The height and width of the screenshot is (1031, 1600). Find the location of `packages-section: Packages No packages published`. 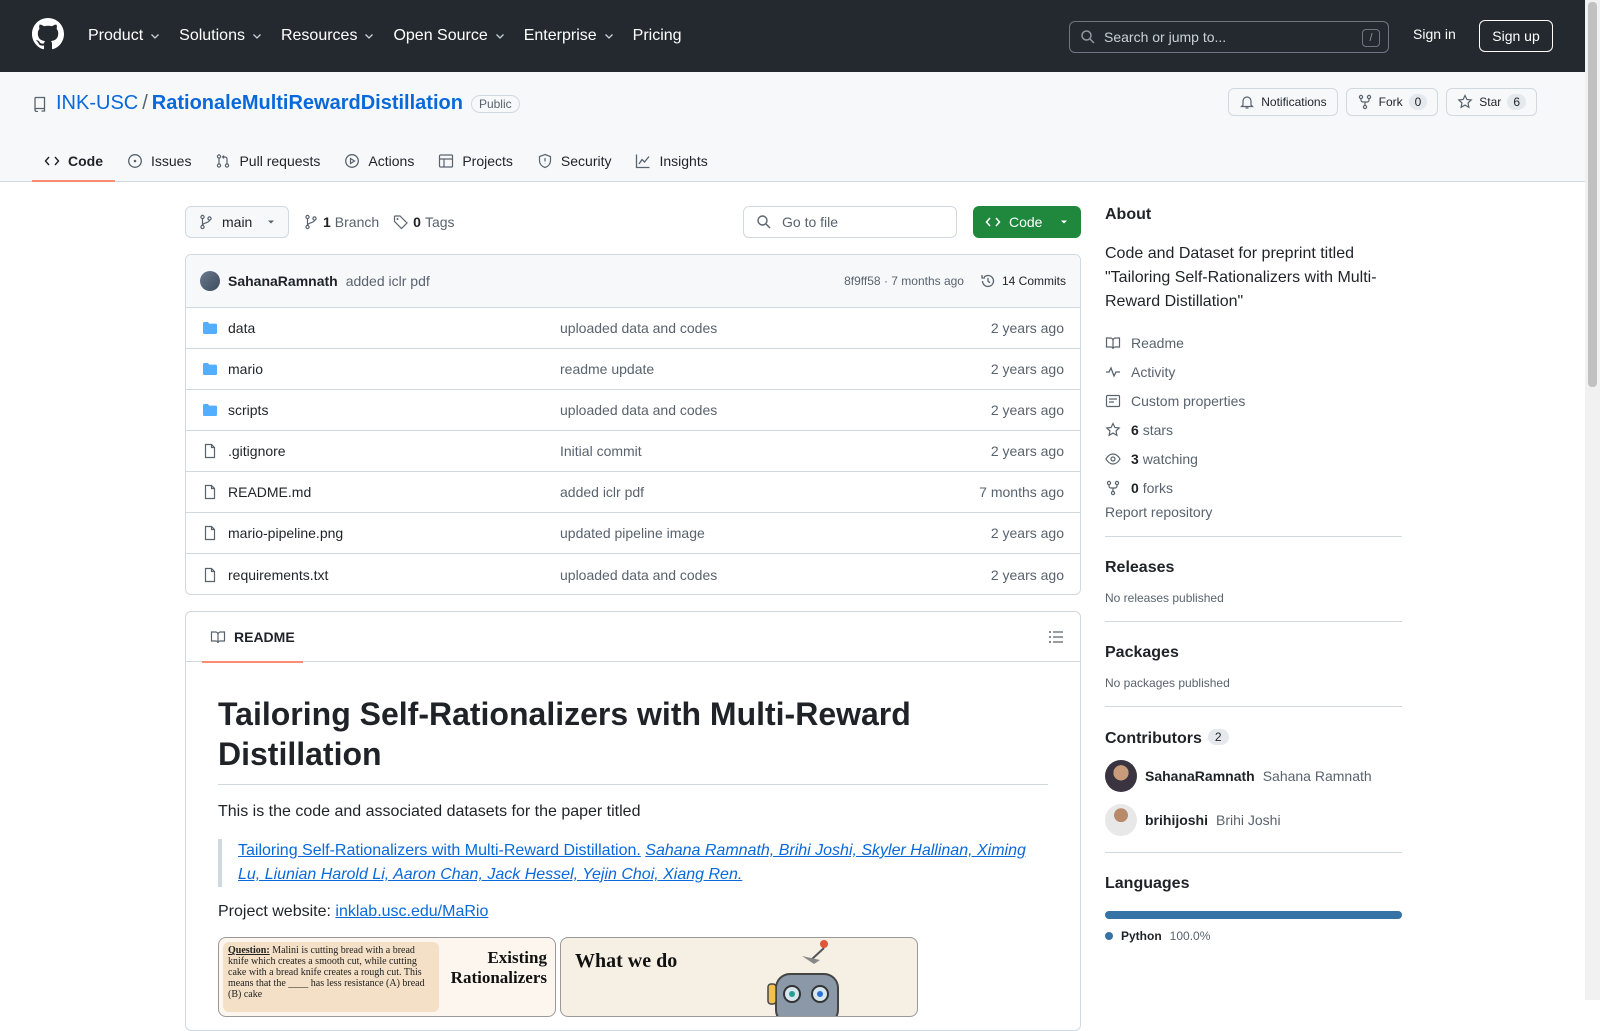

packages-section: Packages No packages published is located at coordinates (1253, 655).